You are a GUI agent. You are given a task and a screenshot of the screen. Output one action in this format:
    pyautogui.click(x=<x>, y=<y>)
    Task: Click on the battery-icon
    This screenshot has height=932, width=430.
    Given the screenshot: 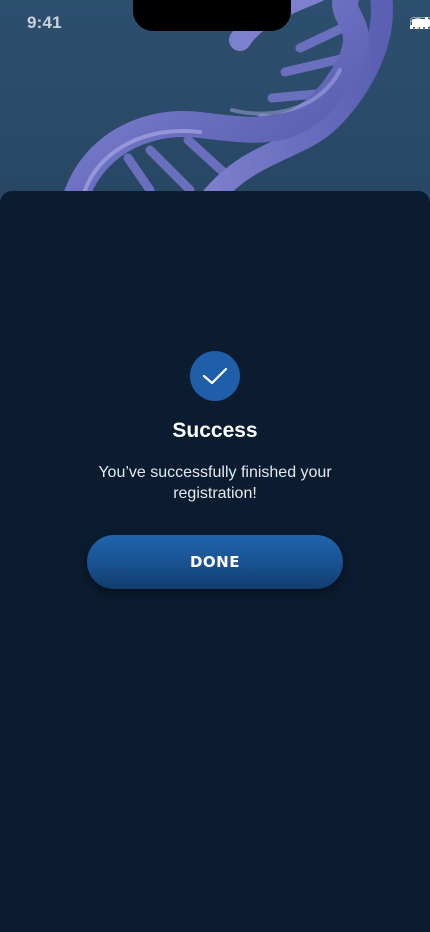 What is the action you would take?
    pyautogui.click(x=420, y=23)
    